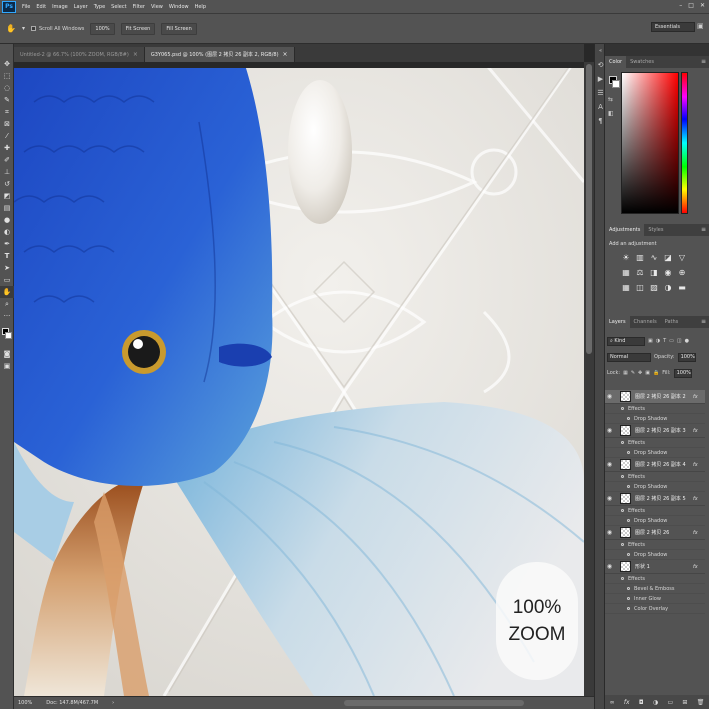 This screenshot has height=709, width=709. What do you see at coordinates (647, 373) in the screenshot?
I see `lock-artboard-icon: ▣` at bounding box center [647, 373].